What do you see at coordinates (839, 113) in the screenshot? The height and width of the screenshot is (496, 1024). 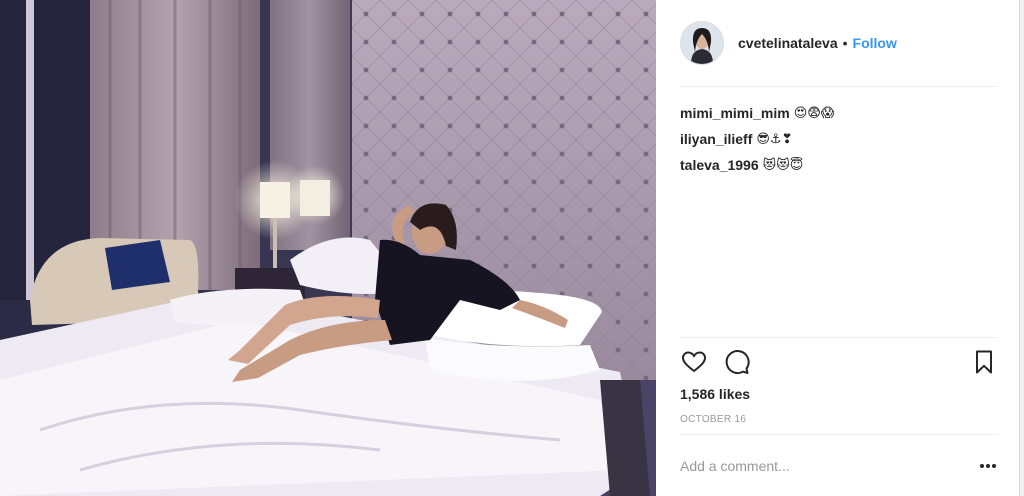 I see `comment-item: mimi_mimi_mim 😍😨😱` at bounding box center [839, 113].